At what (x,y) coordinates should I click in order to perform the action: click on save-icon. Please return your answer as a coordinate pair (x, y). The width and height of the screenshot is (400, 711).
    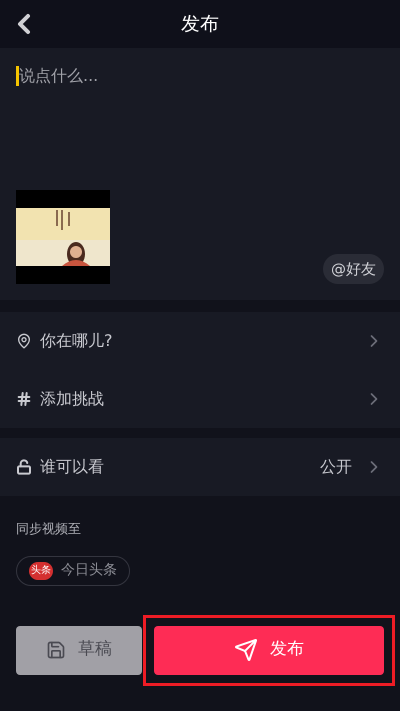
    Looking at the image, I should click on (56, 650).